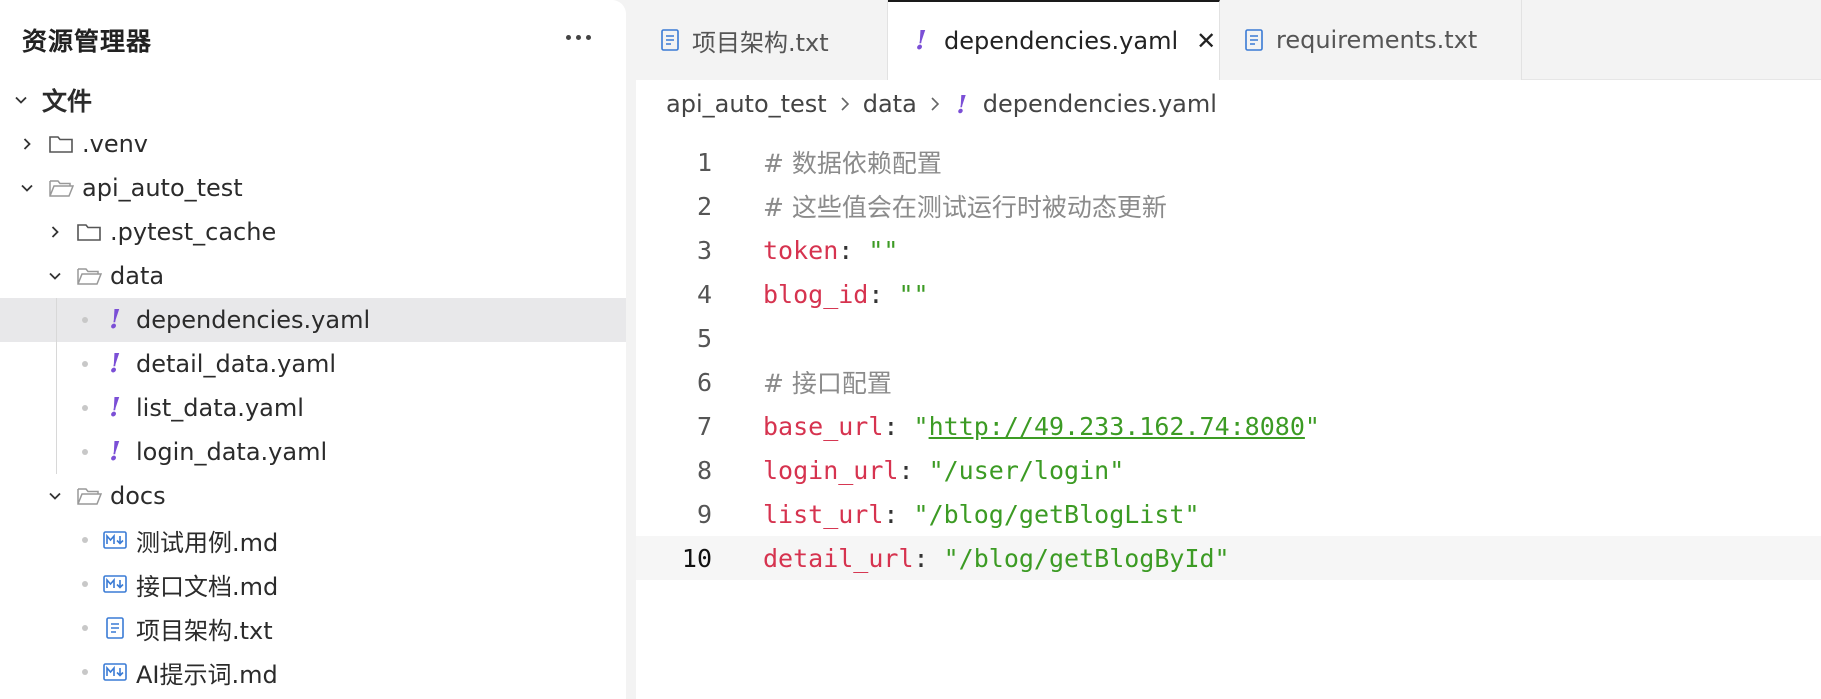 The width and height of the screenshot is (1821, 699). I want to click on tree-folder-docs: docs, so click(313, 496).